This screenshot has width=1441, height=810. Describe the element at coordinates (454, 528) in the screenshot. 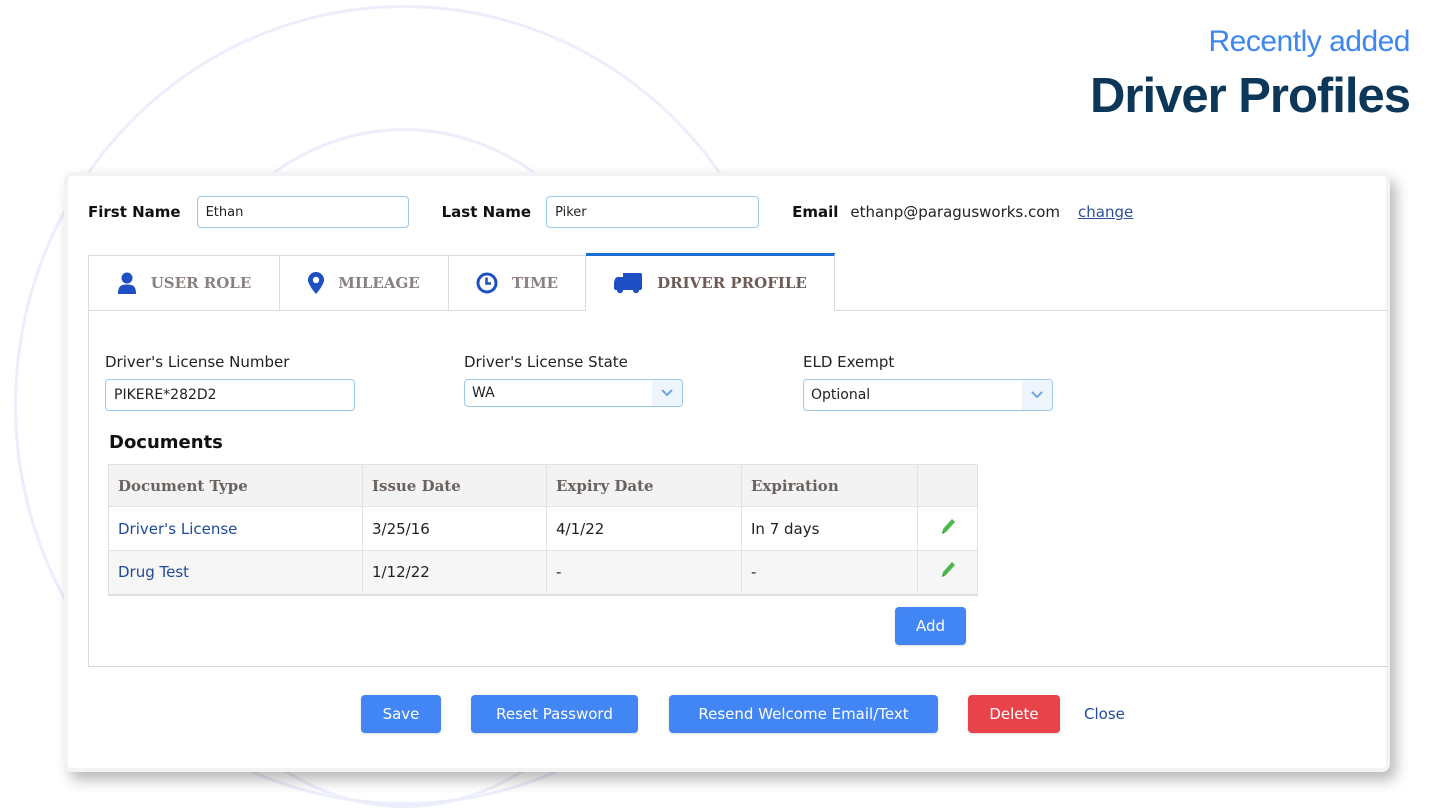

I see `issue-date-cell: 3/25/16` at that location.